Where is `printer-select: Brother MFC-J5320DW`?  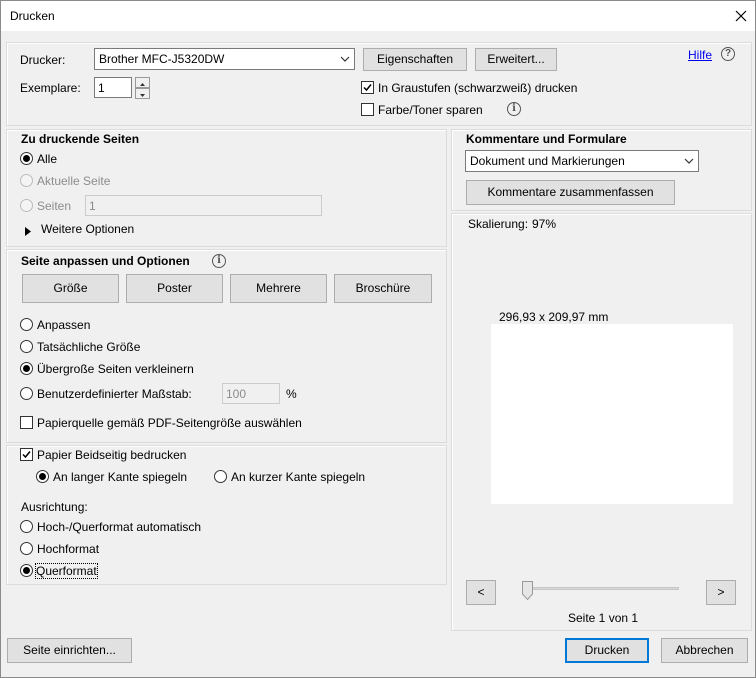 printer-select: Brother MFC-J5320DW is located at coordinates (224, 59).